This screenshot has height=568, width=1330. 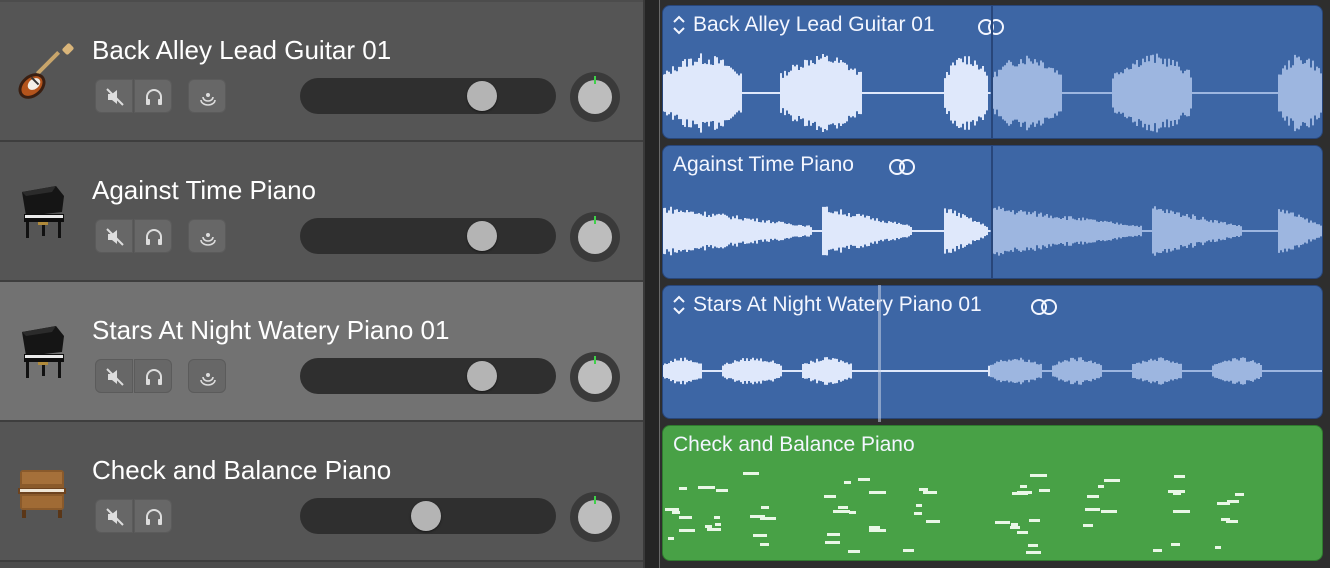 I want to click on audio-region: Back Alley Lead Guitar 01, so click(x=992, y=72).